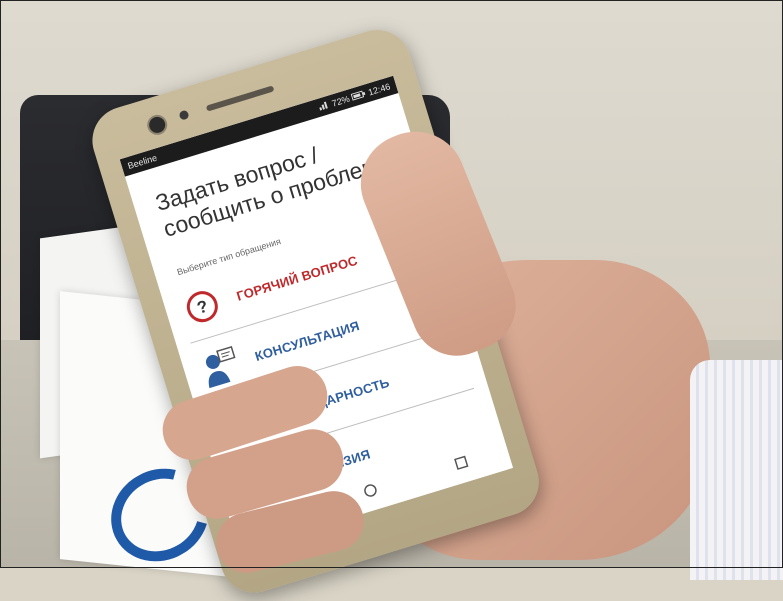  Describe the element at coordinates (736, 470) in the screenshot. I see `shirt-sleeve` at that location.